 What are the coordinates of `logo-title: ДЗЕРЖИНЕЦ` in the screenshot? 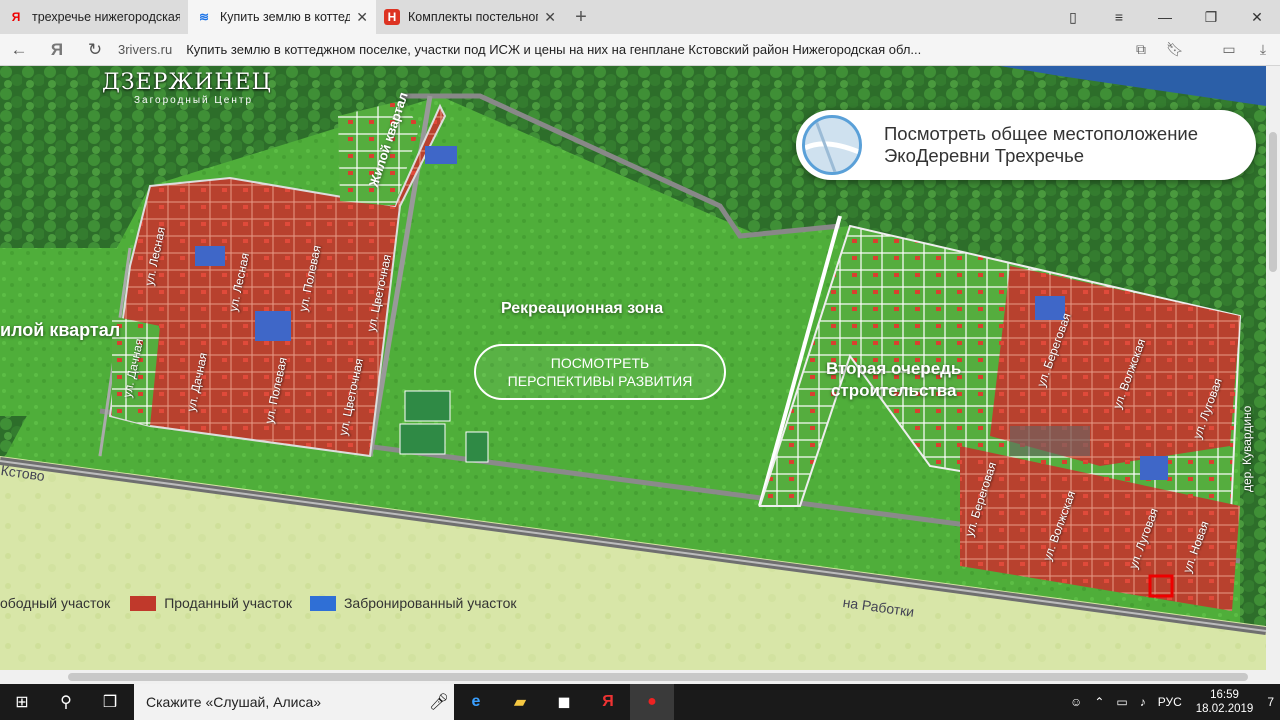 It's located at (187, 82).